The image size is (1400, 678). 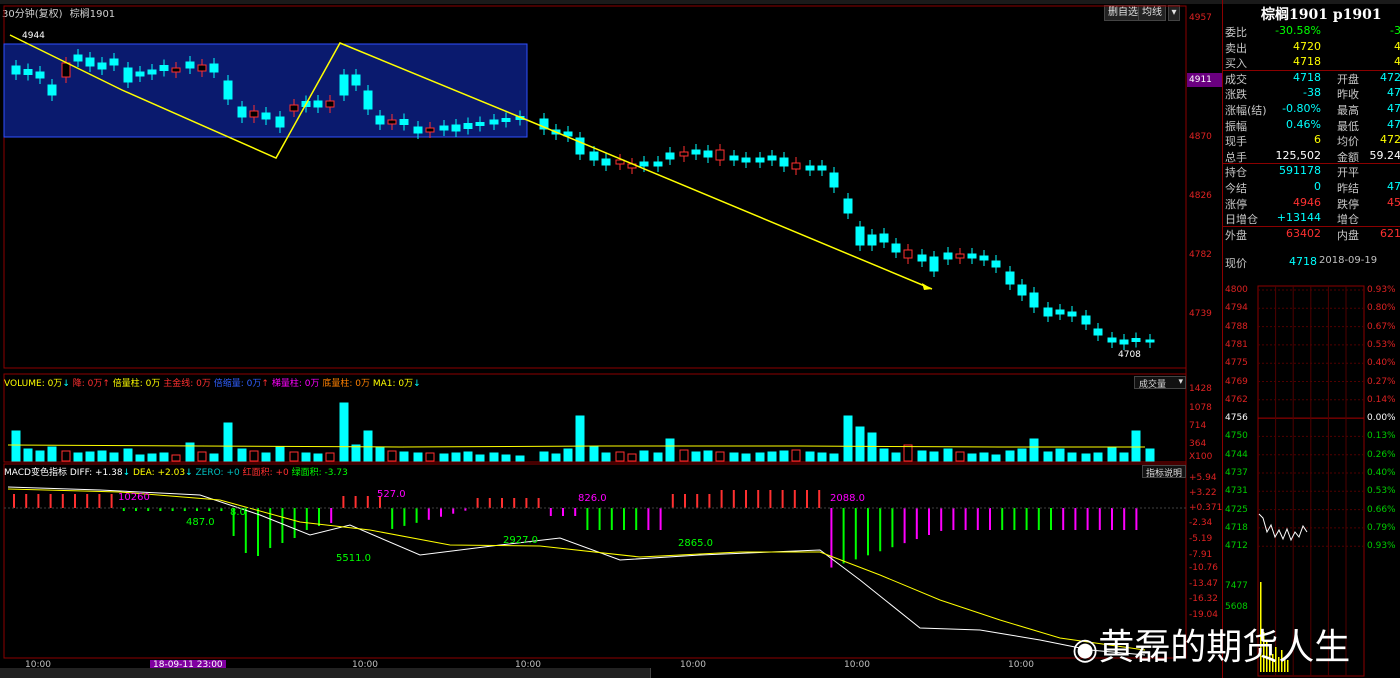 I want to click on quote-row: 涨跌 -38 昨收 47, so click(x=1312, y=94).